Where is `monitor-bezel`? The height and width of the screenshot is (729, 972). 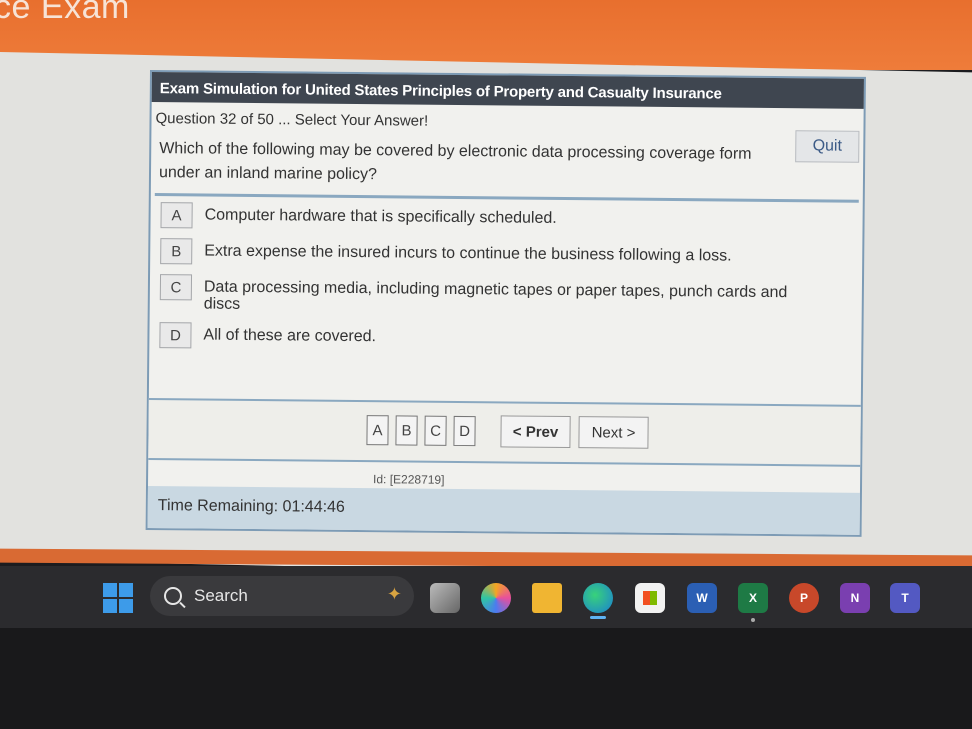 monitor-bezel is located at coordinates (486, 678).